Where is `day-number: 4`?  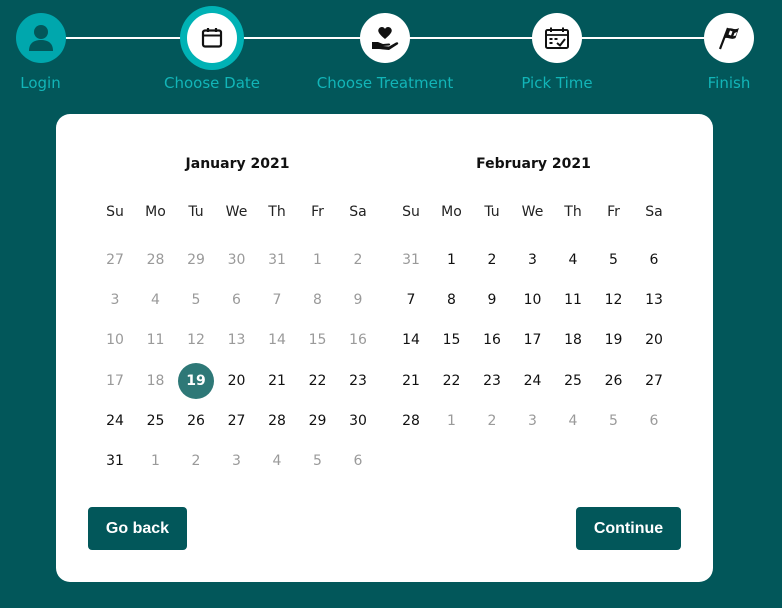
day-number: 4 is located at coordinates (573, 260).